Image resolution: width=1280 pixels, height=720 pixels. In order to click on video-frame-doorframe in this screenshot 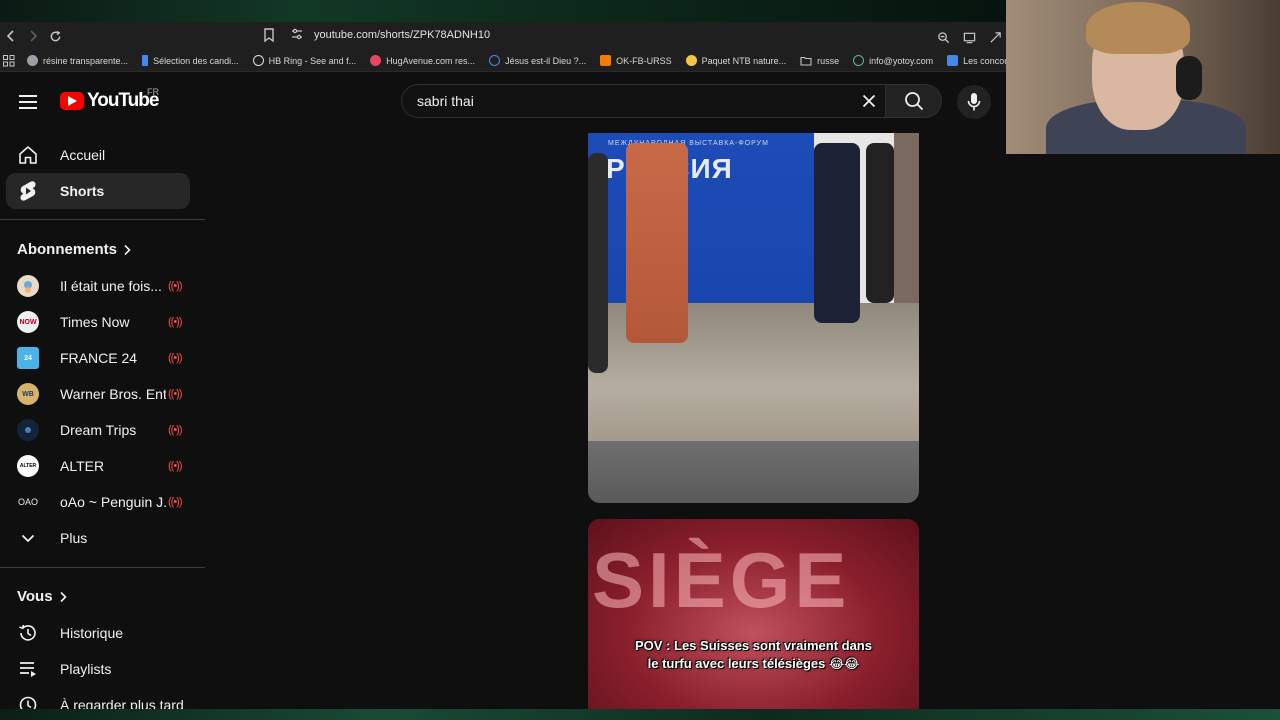, I will do `click(906, 223)`.